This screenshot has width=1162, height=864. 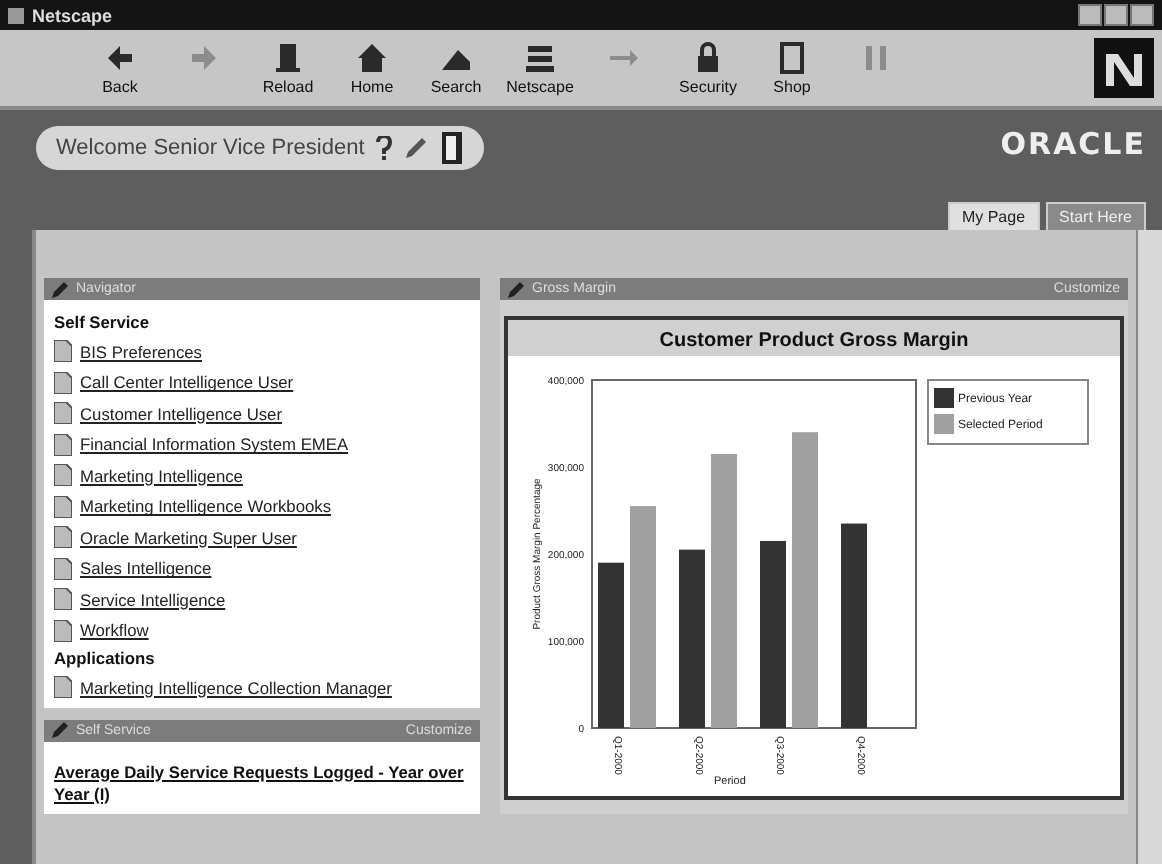 What do you see at coordinates (141, 351) in the screenshot?
I see `navigator-link: BIS Preferences` at bounding box center [141, 351].